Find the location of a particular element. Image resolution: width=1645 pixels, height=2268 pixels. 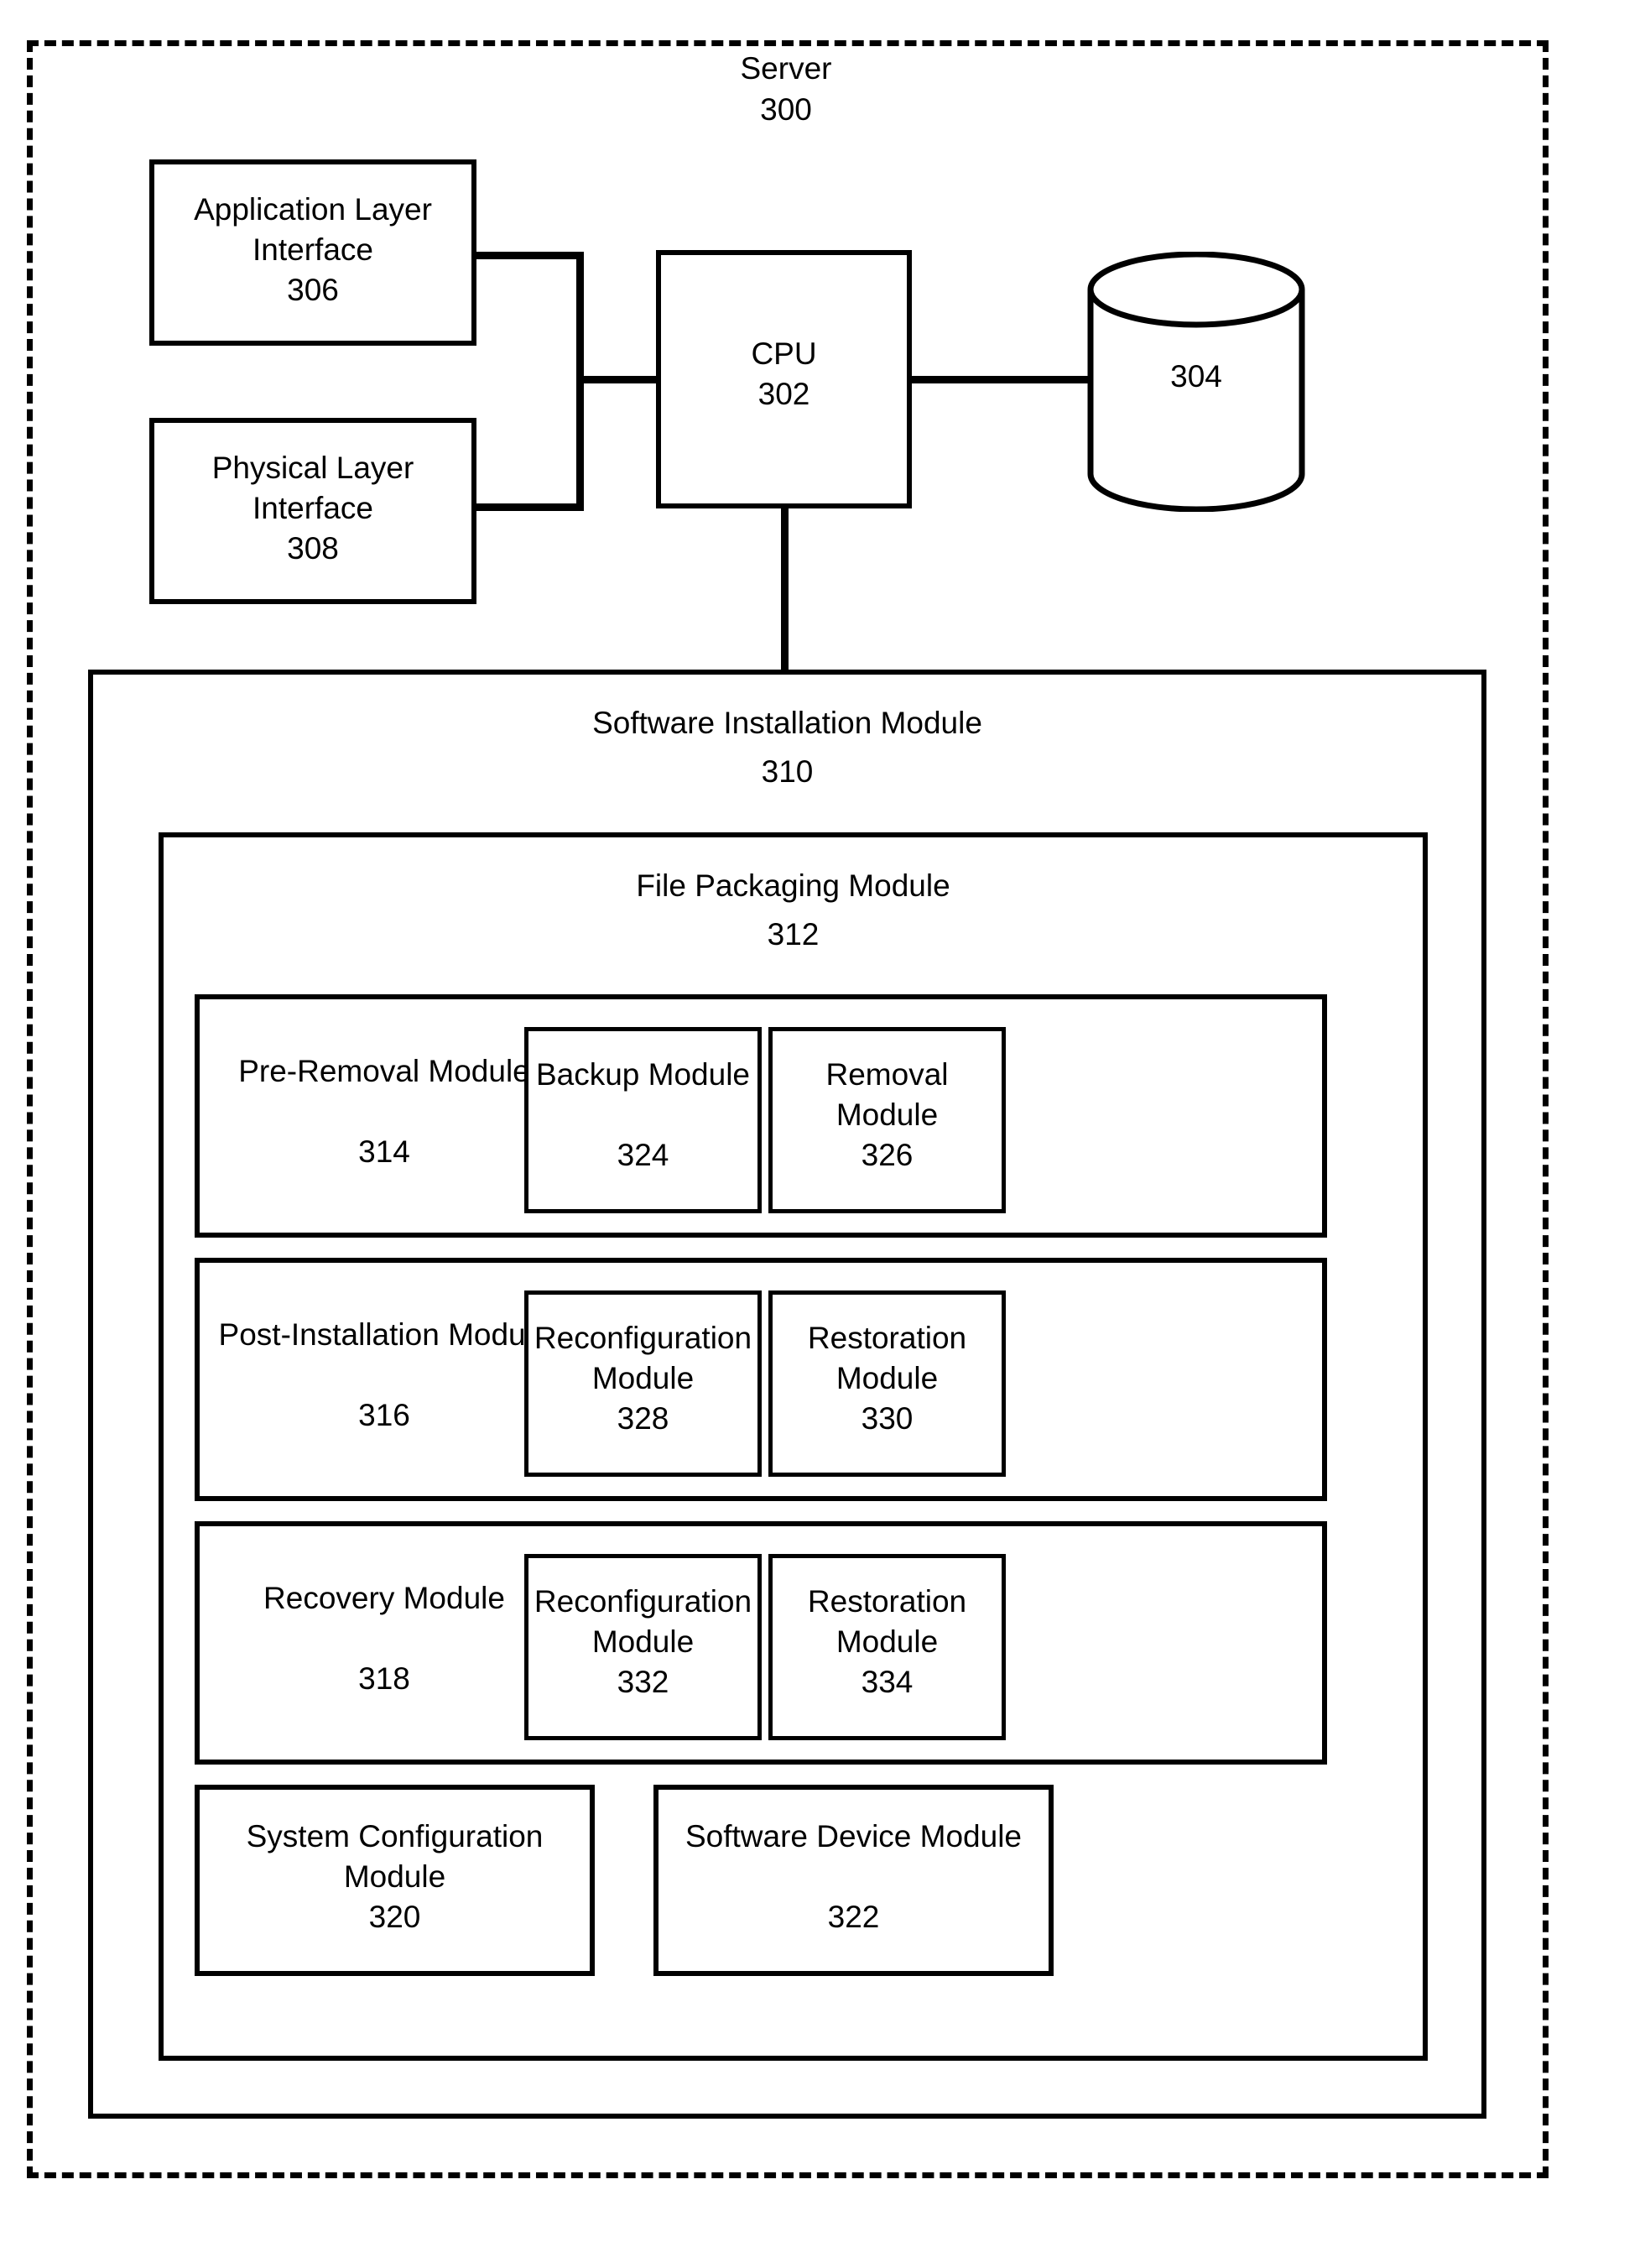

connector-cpu-to-software-install is located at coordinates (785, 588).